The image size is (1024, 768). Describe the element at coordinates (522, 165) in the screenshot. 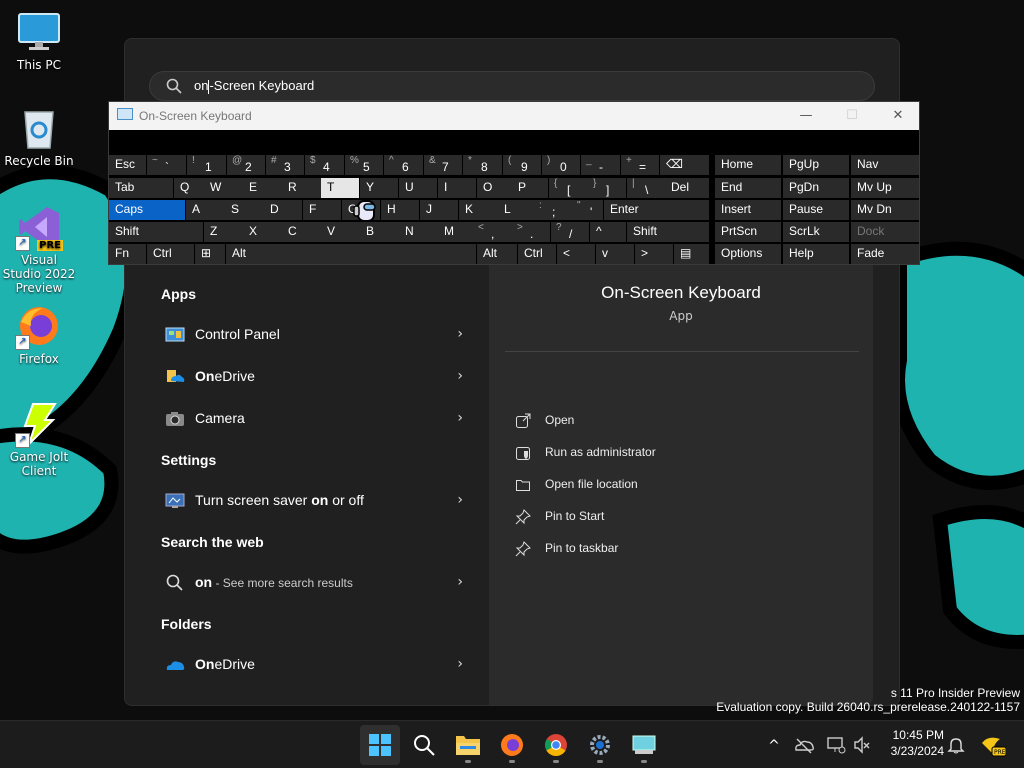

I see `key-9: (9` at that location.